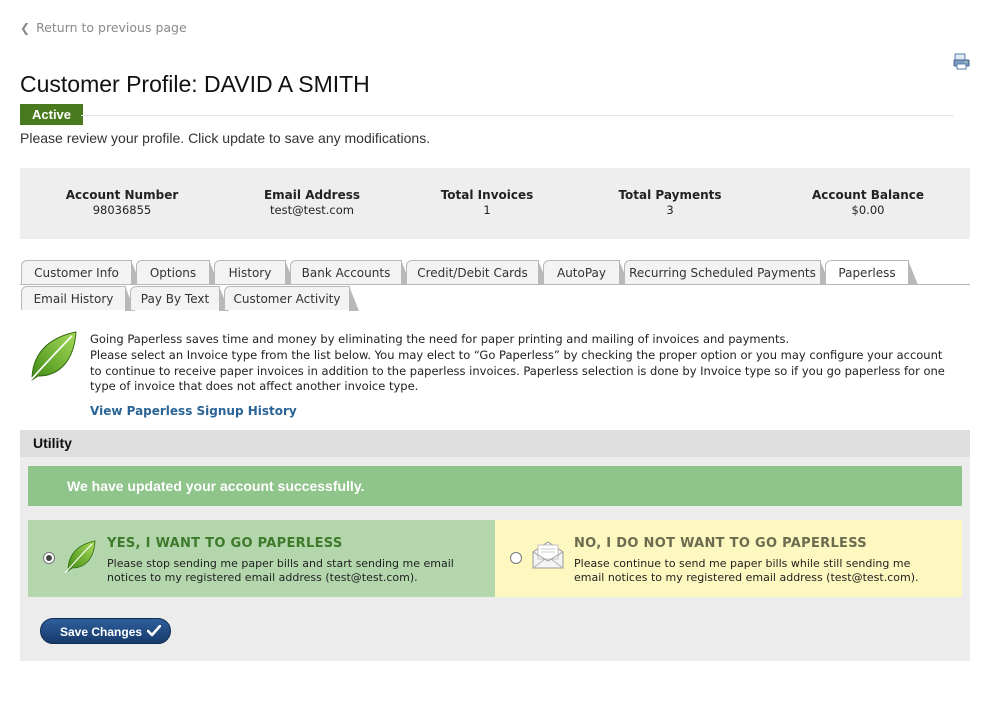  Describe the element at coordinates (487, 210) in the screenshot. I see `summary-value: 1` at that location.